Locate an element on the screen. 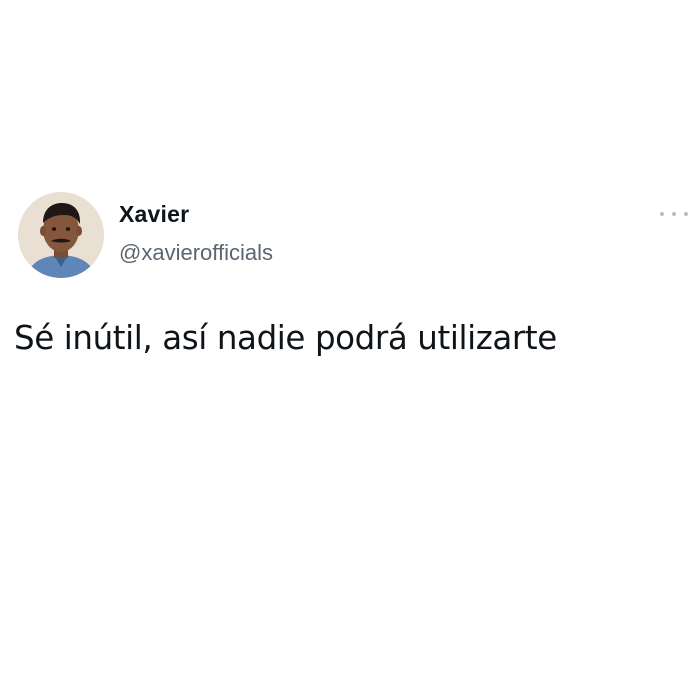  tweet-text: Sé inútil, así nadie podrá utilizarte is located at coordinates (285, 338).